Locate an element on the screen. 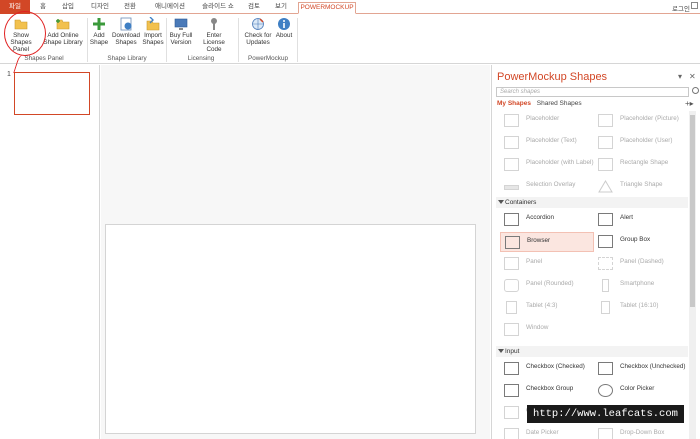 This screenshot has width=700, height=439. tab-animations: 애니메이션 is located at coordinates (170, 8).